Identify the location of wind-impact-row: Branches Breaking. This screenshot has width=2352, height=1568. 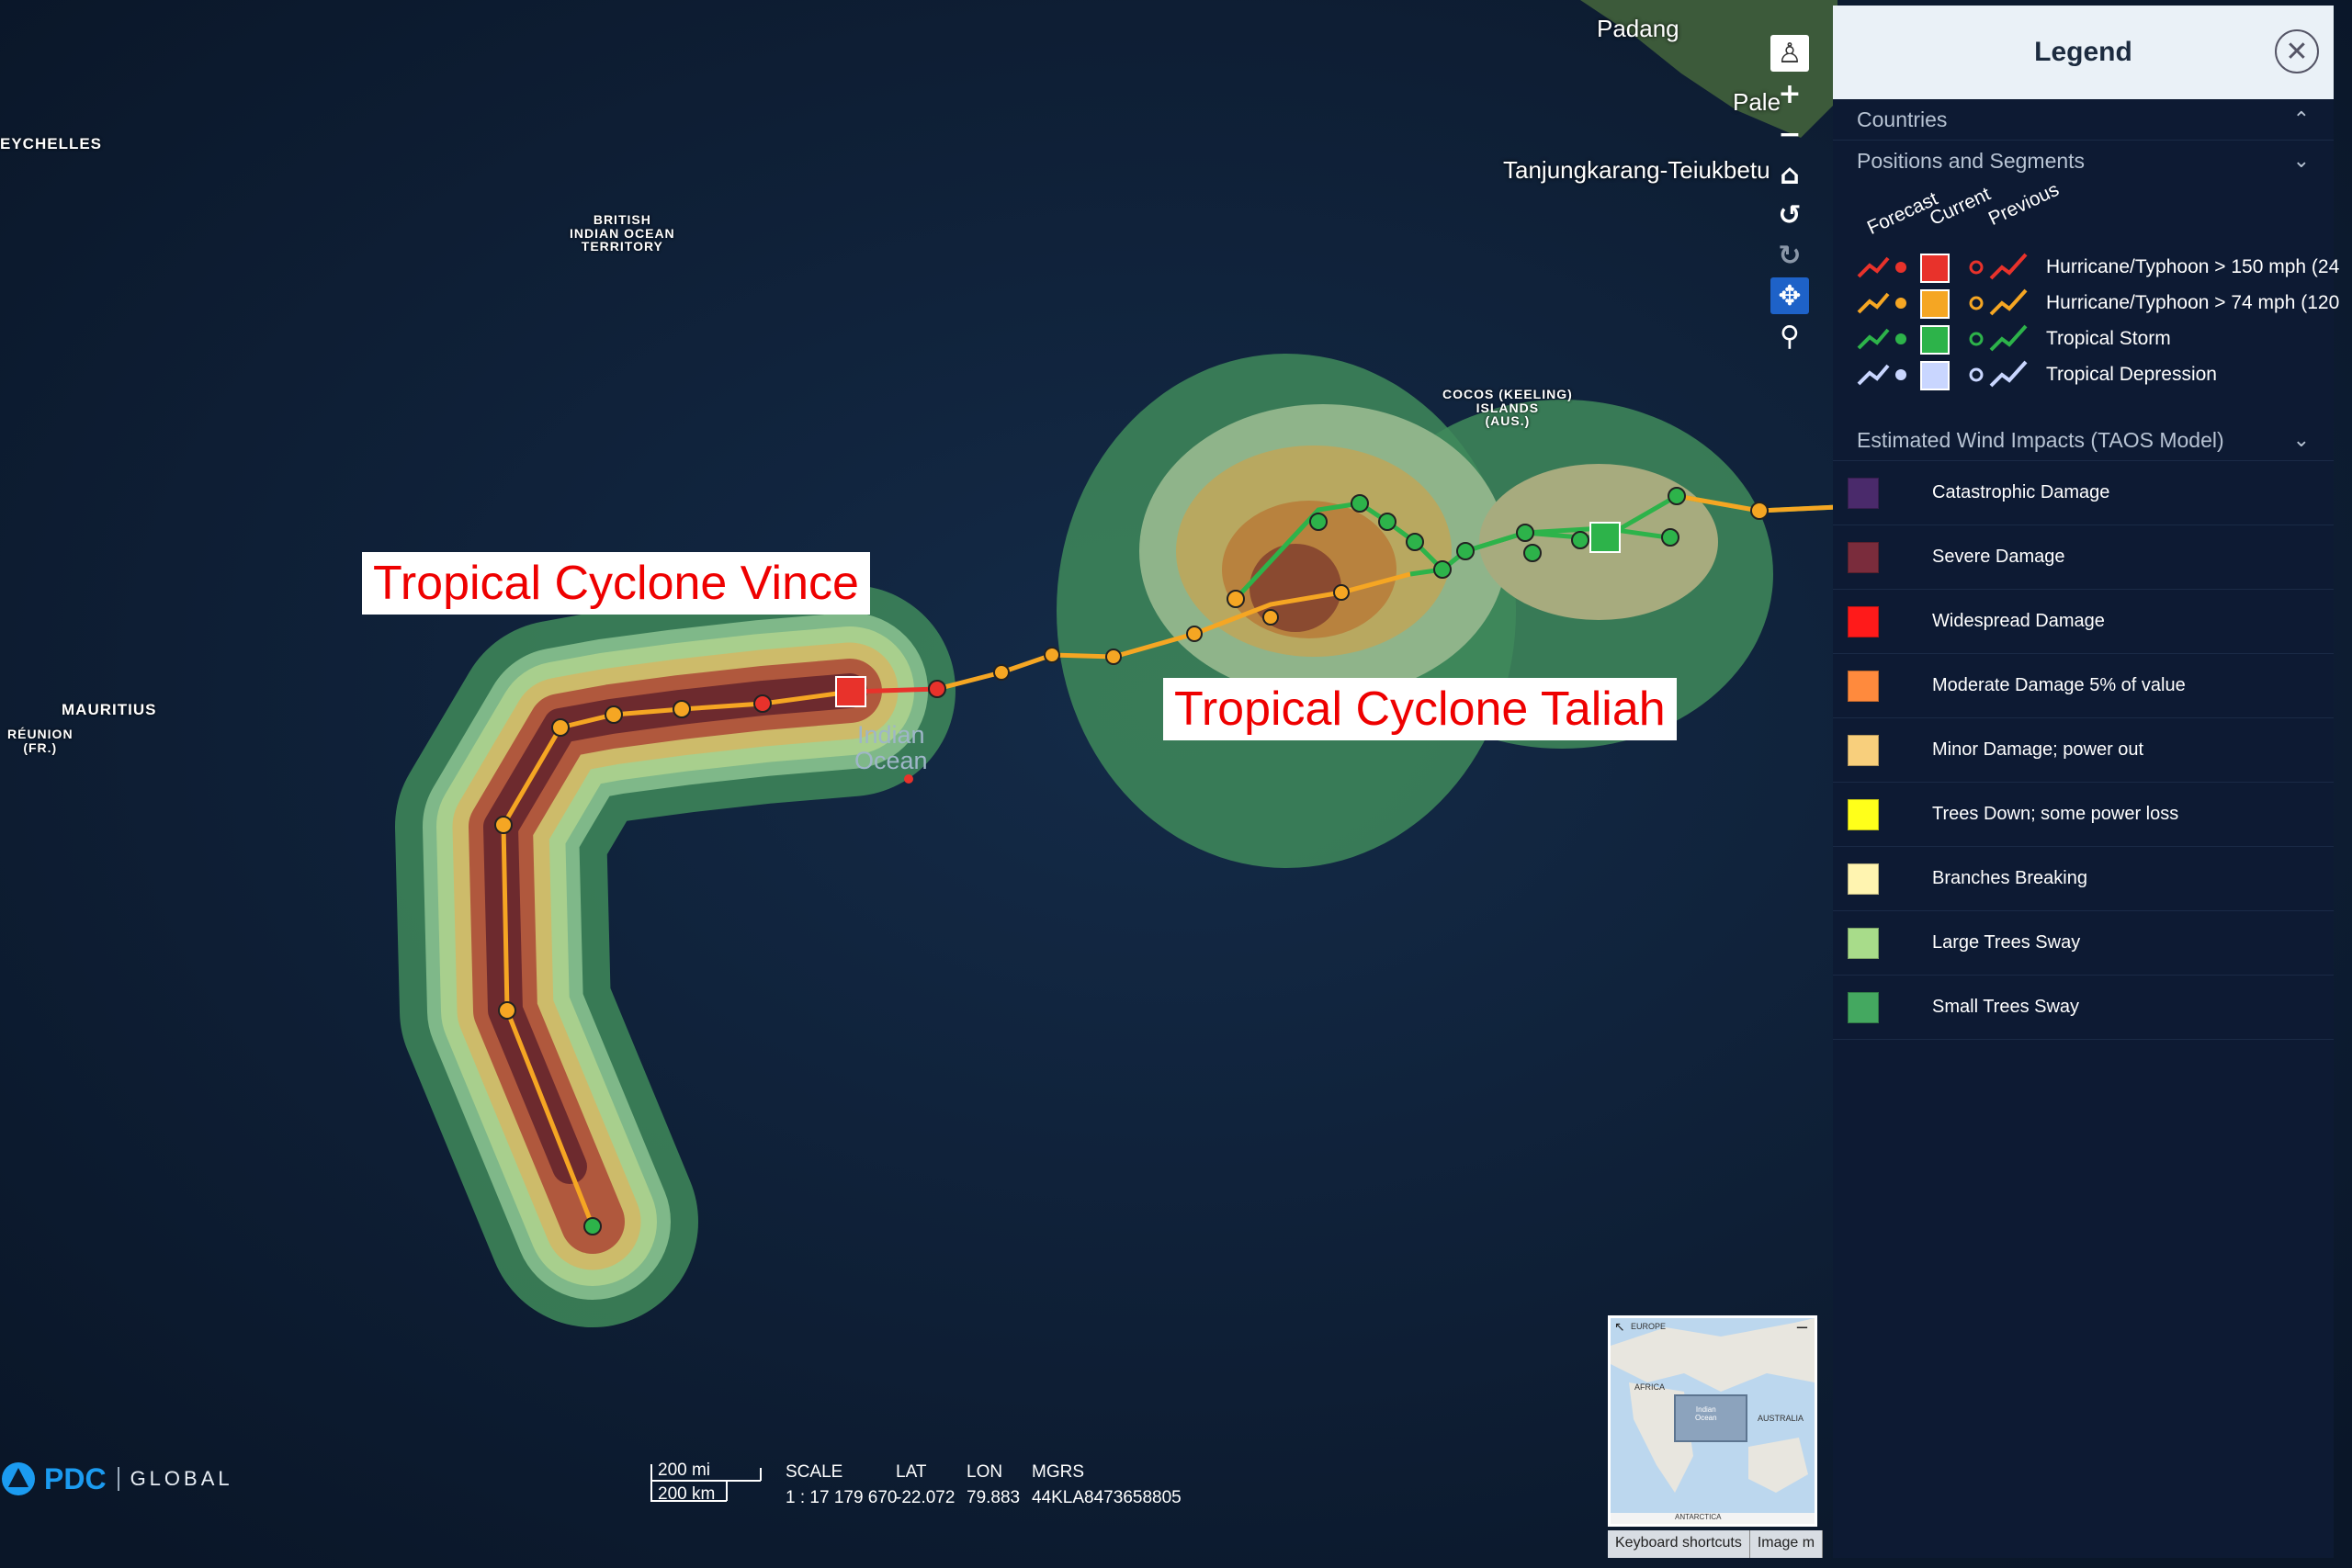
(2083, 879).